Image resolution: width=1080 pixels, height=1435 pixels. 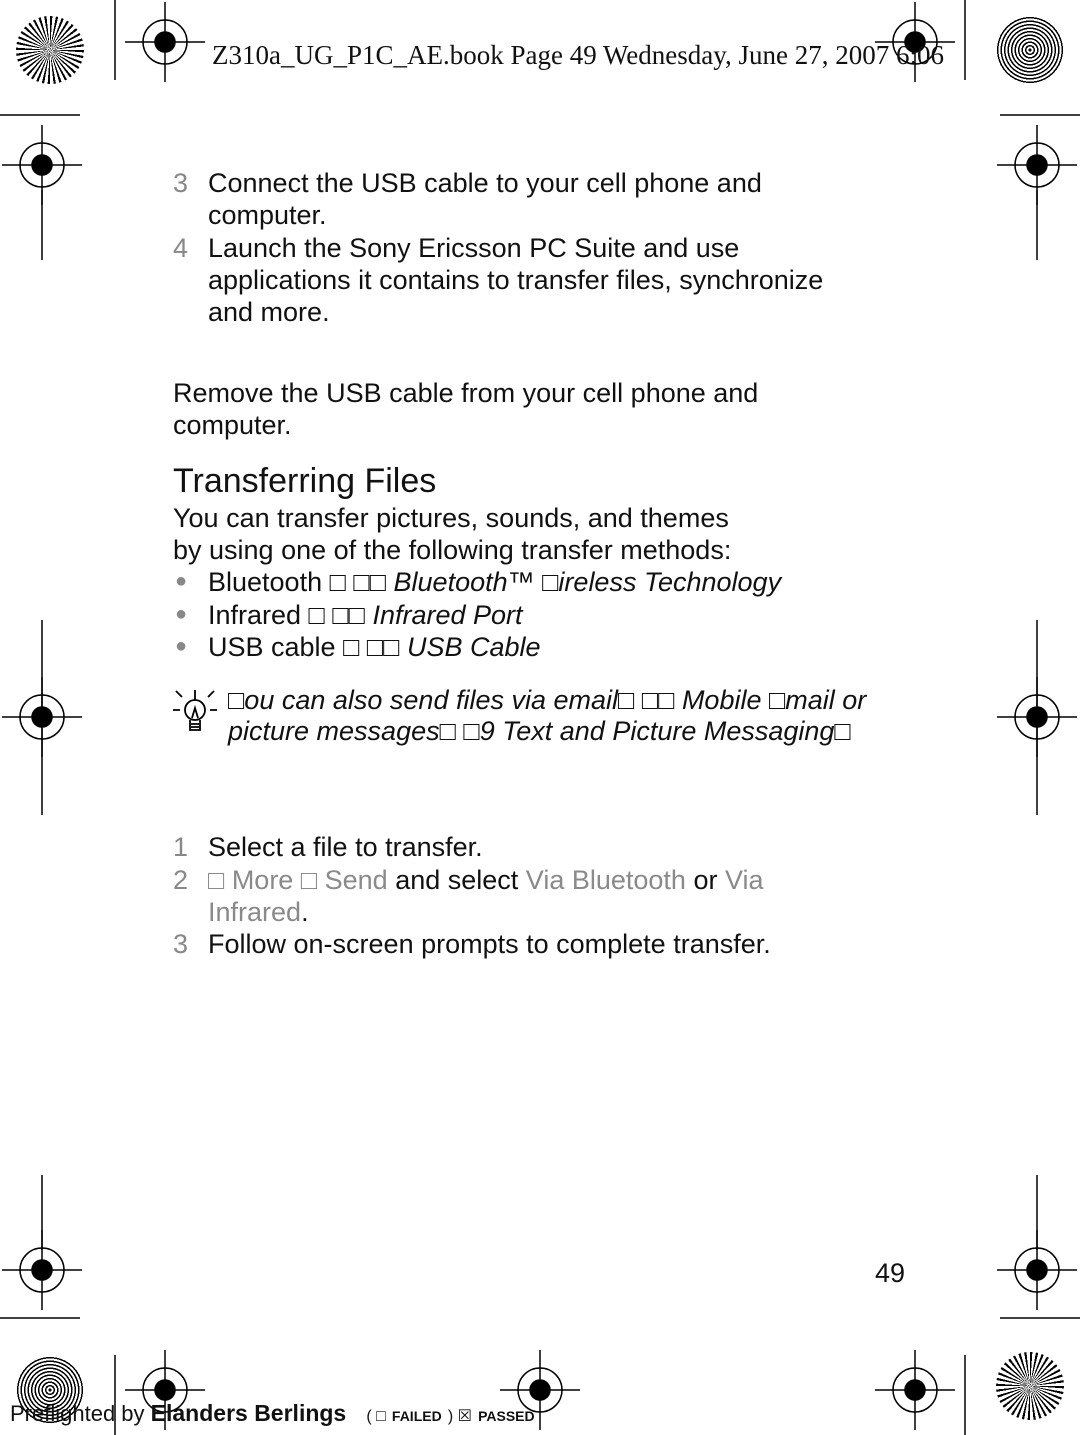 I want to click on menu-via-infrared: Infrared, so click(x=255, y=912).